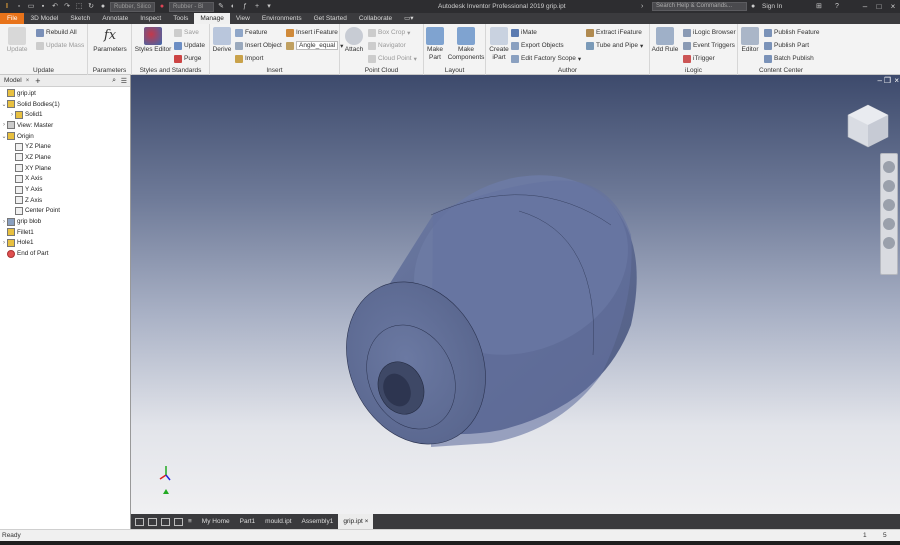  Describe the element at coordinates (110, 40) in the screenshot. I see `parameters-button: fx Parameters` at that location.